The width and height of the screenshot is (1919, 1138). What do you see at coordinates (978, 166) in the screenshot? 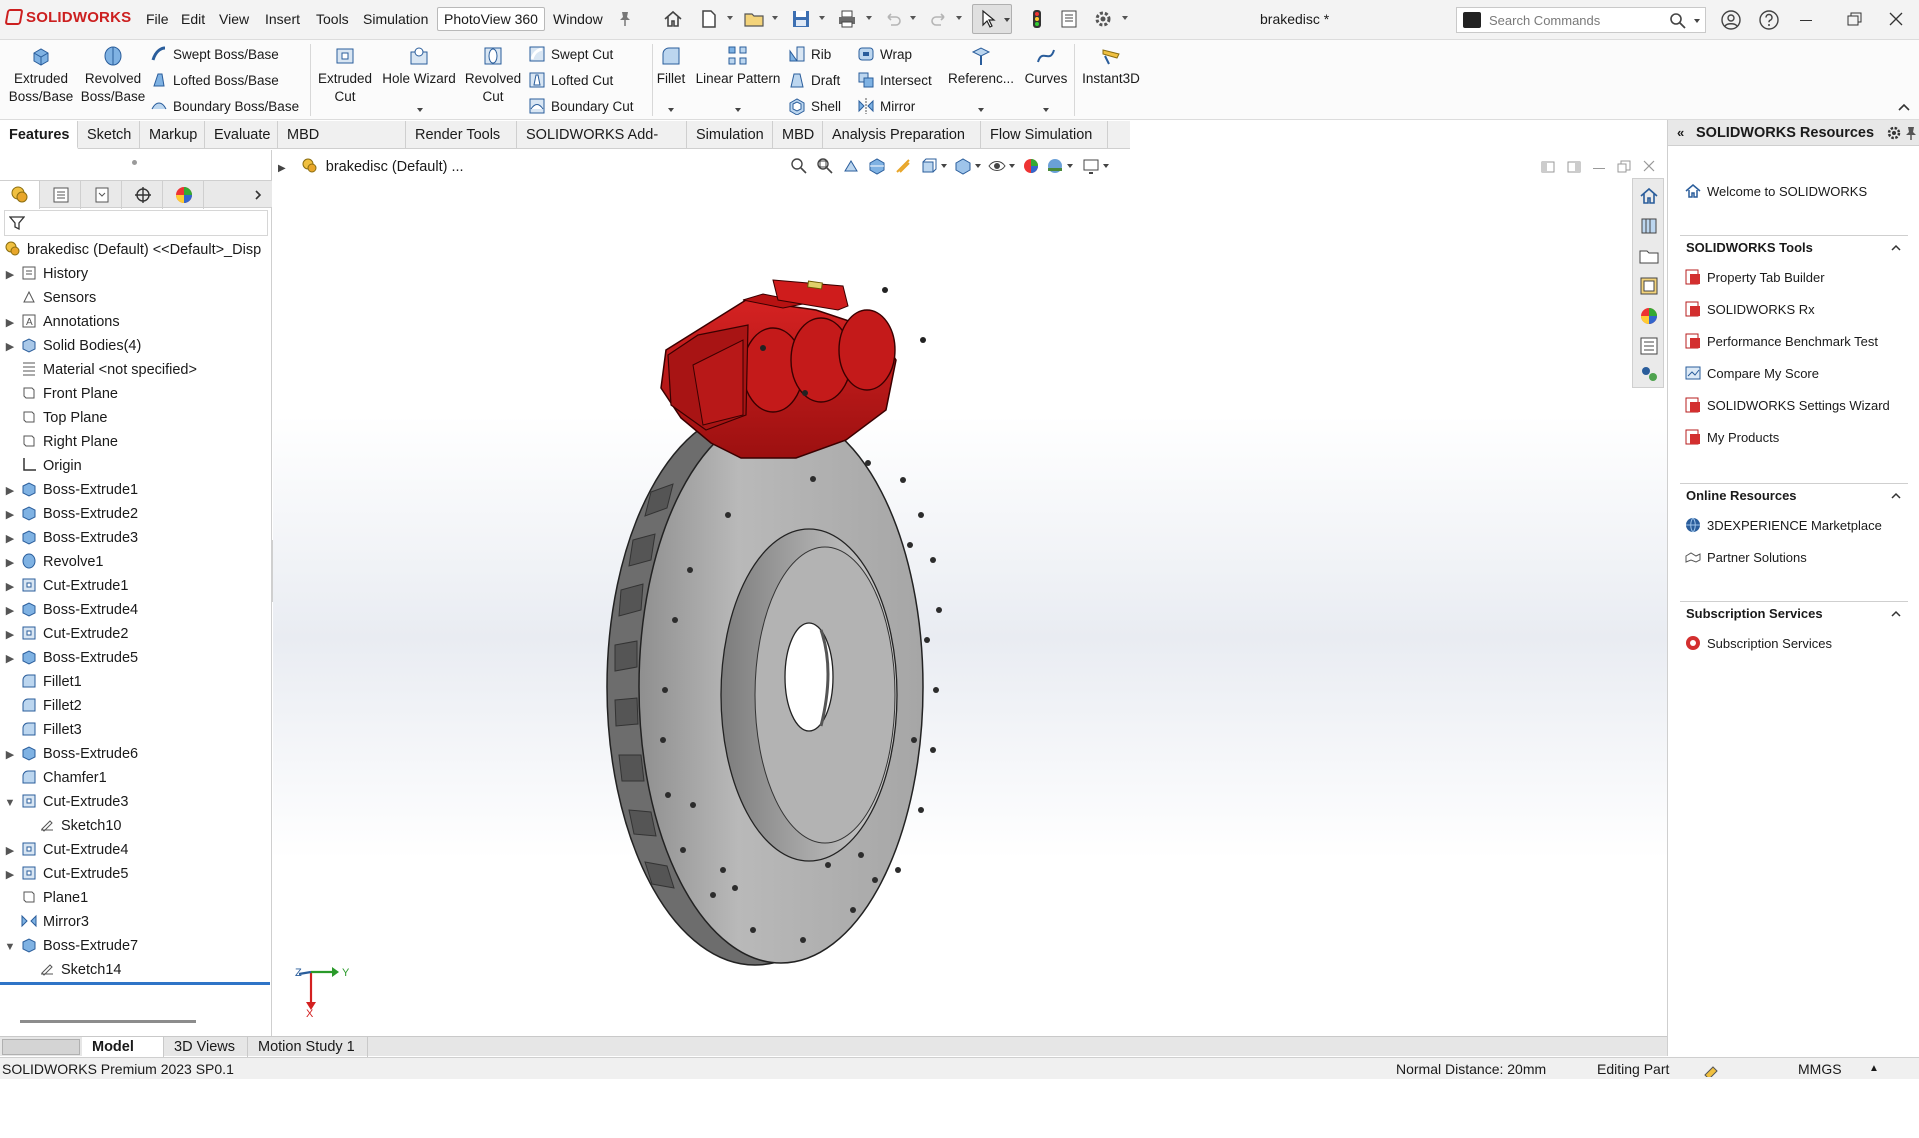
I see `display-style-dropdown` at bounding box center [978, 166].